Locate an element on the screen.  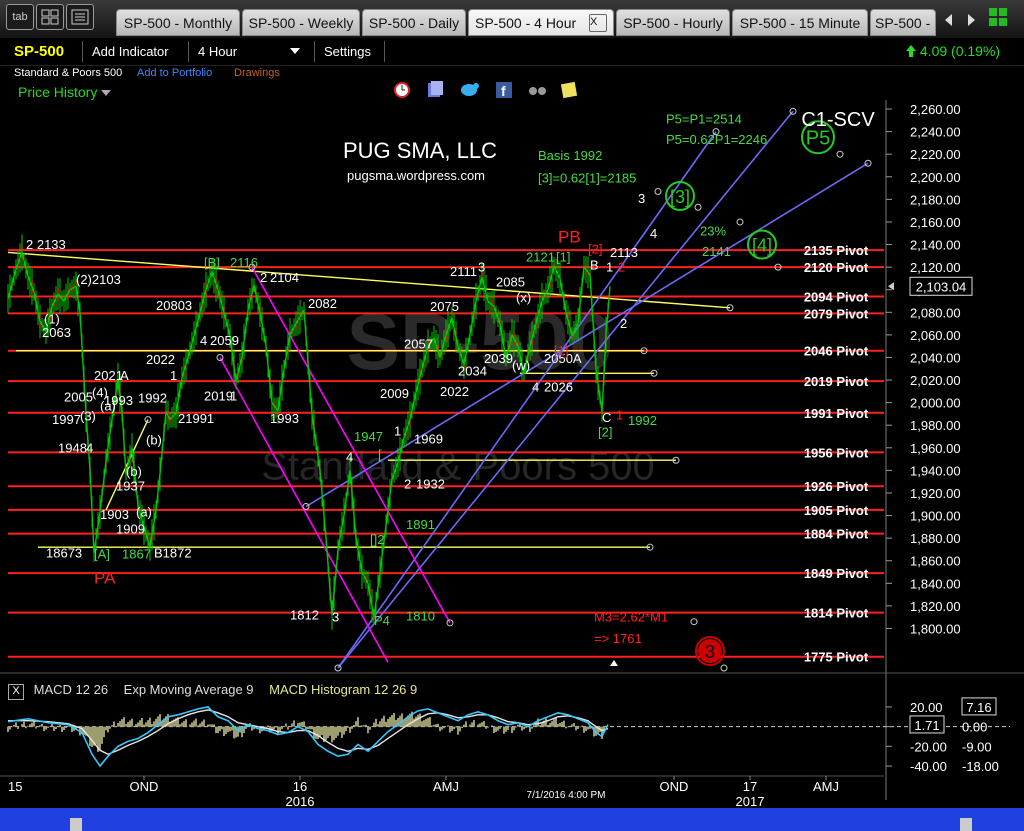
time-scrollbar is located at coordinates (512, 819).